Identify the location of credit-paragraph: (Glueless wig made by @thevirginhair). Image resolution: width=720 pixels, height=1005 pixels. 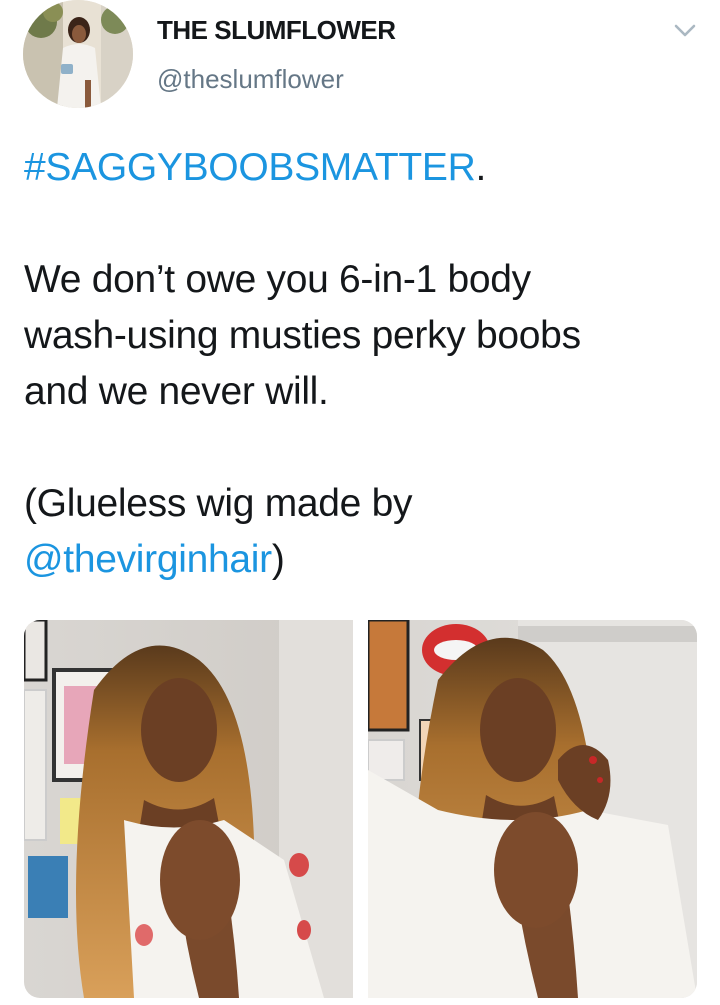
(364, 532).